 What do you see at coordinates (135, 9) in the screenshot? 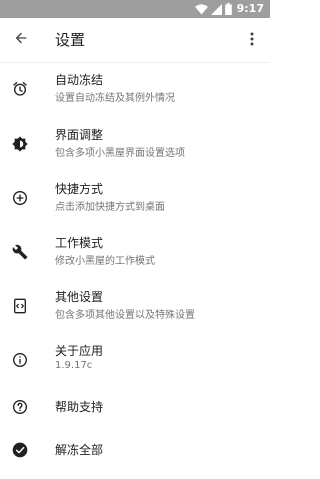
I see `status-bar: 9:17` at bounding box center [135, 9].